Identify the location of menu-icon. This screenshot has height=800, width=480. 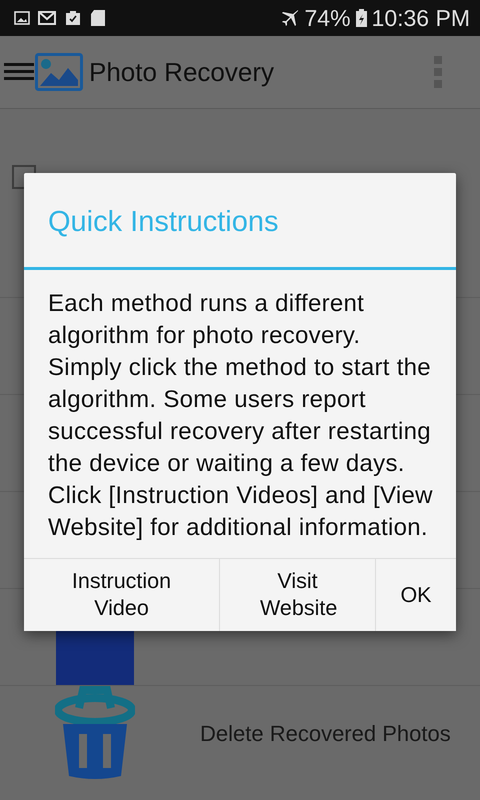
(19, 72).